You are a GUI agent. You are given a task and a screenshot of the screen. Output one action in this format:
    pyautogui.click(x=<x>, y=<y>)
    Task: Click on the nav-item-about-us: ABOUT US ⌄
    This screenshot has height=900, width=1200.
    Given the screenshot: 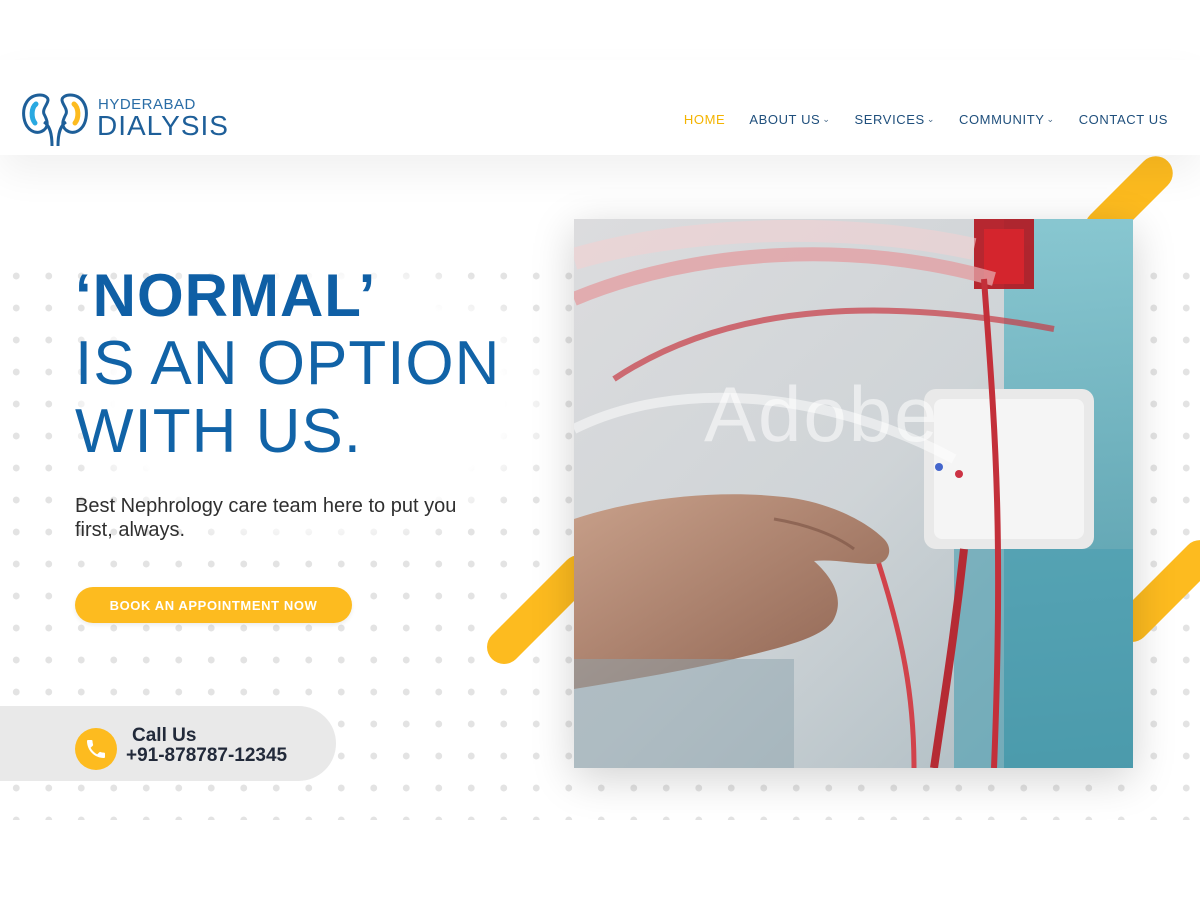 What is the action you would take?
    pyautogui.click(x=789, y=119)
    